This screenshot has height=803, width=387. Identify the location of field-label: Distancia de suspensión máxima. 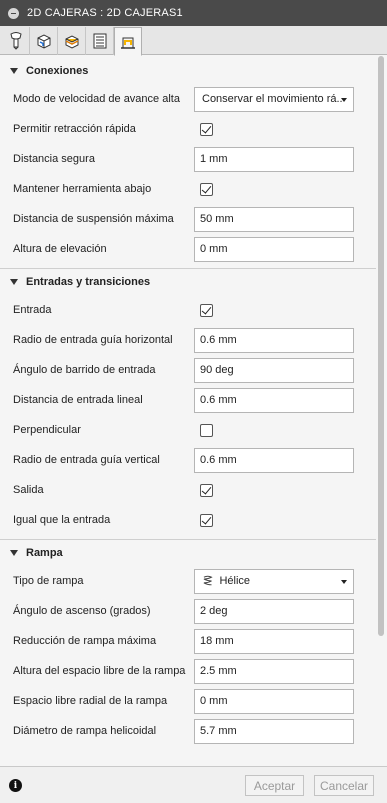
(93, 219).